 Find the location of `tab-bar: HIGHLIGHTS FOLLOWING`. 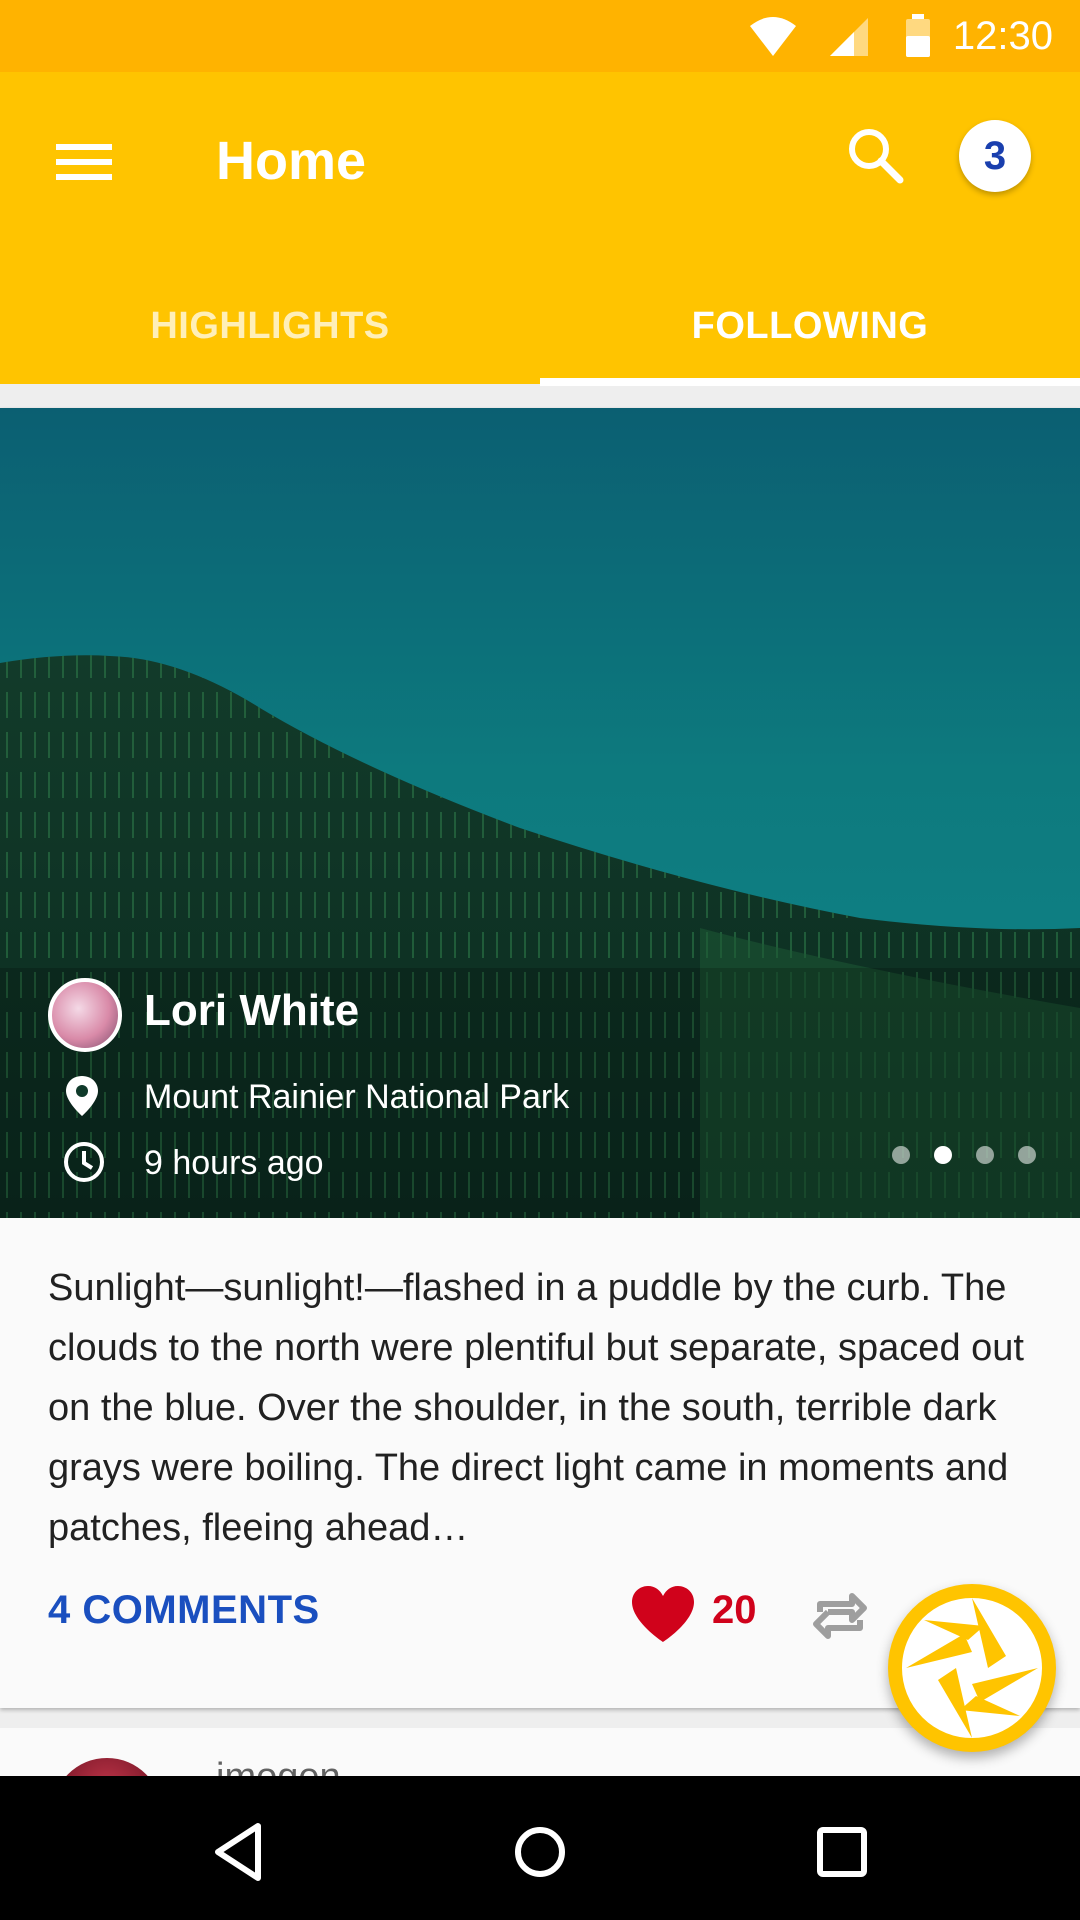

tab-bar: HIGHLIGHTS FOLLOWING is located at coordinates (540, 328).